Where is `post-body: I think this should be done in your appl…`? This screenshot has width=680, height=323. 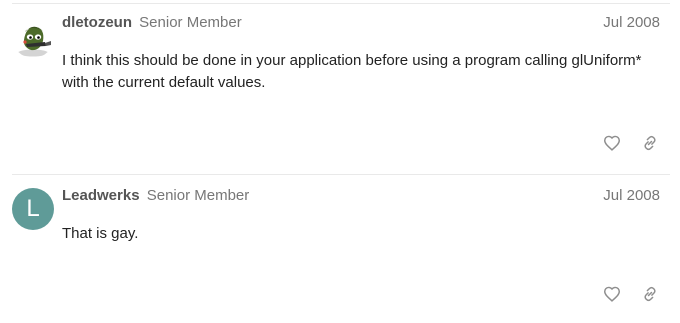
post-body: I think this should be done in your appl… is located at coordinates (352, 71).